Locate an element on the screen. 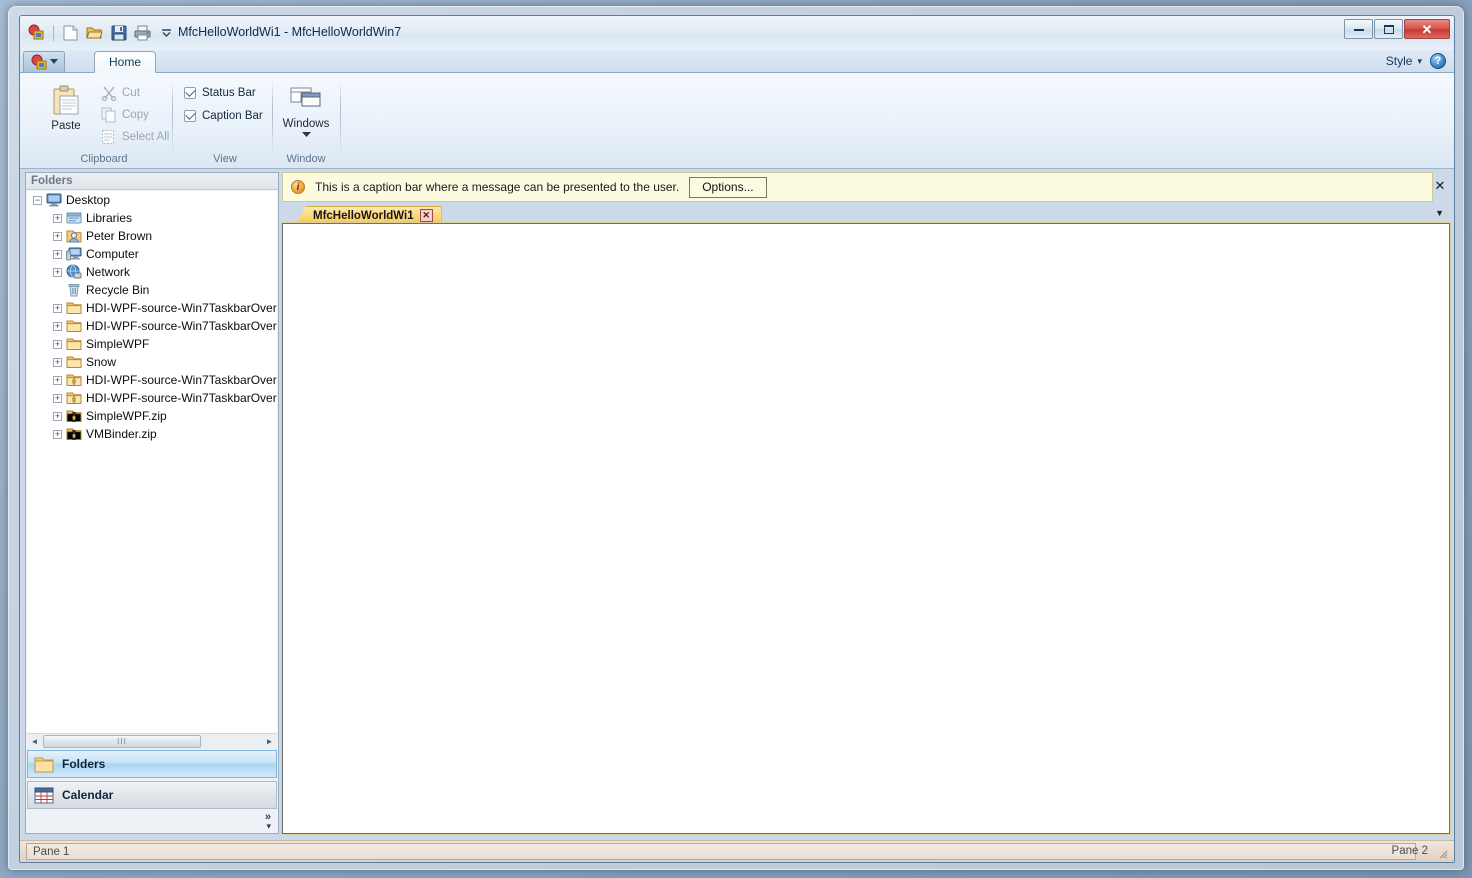 Image resolution: width=1472 pixels, height=878 pixels. group-separator is located at coordinates (272, 119).